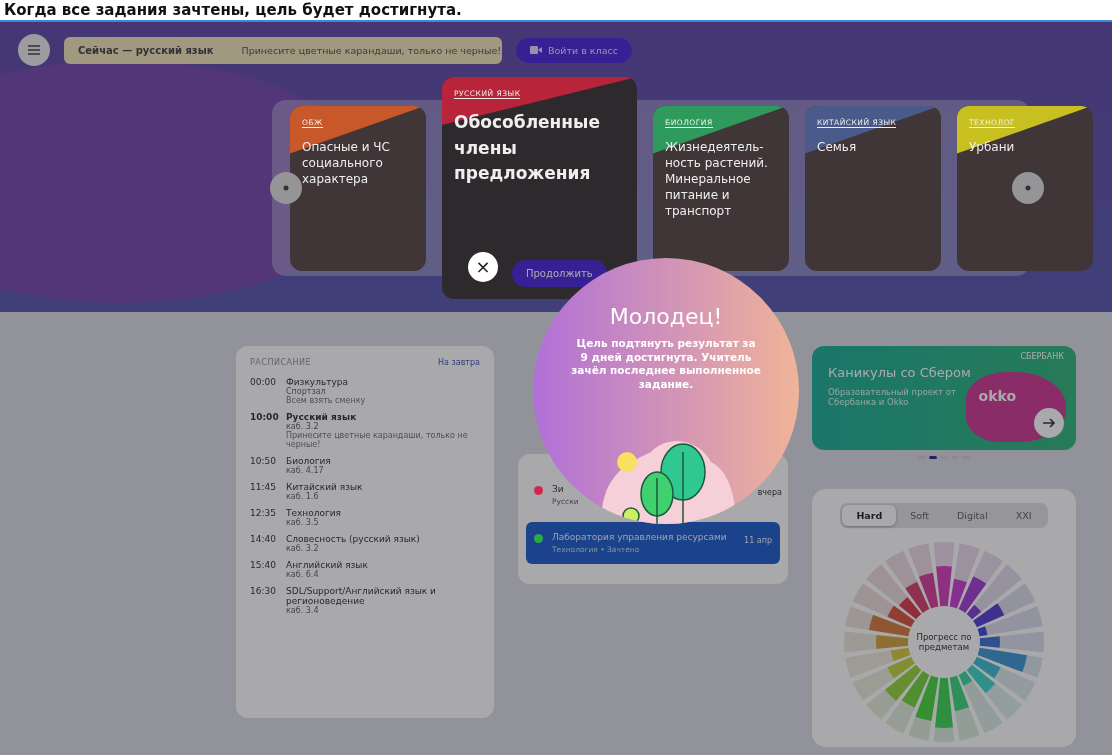 This screenshot has height=755, width=1112. What do you see at coordinates (303, 574) in the screenshot?
I see `room-label: каб. 6.4` at bounding box center [303, 574].